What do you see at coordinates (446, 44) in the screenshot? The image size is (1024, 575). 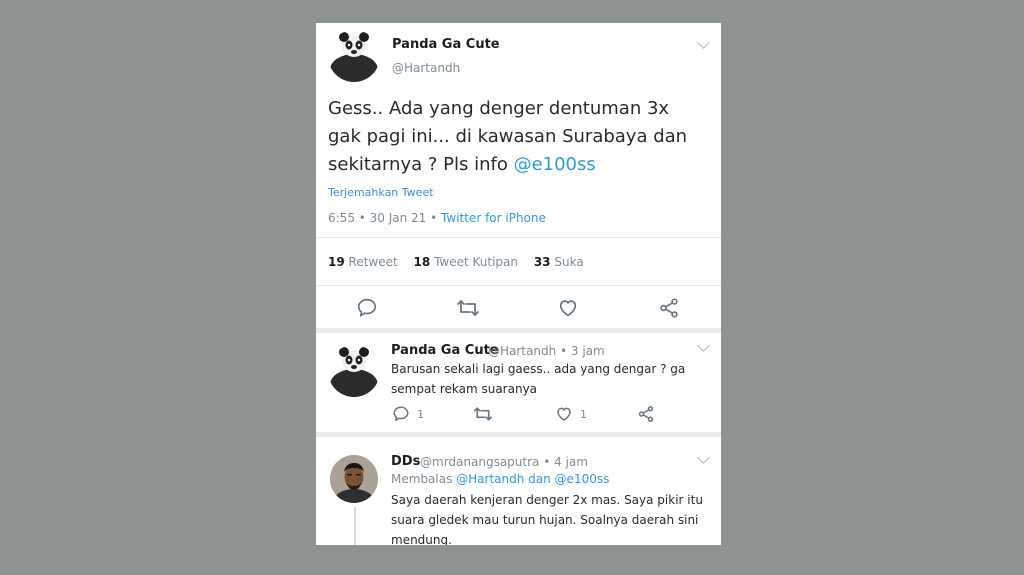 I see `author-name: Panda Ga Cute` at bounding box center [446, 44].